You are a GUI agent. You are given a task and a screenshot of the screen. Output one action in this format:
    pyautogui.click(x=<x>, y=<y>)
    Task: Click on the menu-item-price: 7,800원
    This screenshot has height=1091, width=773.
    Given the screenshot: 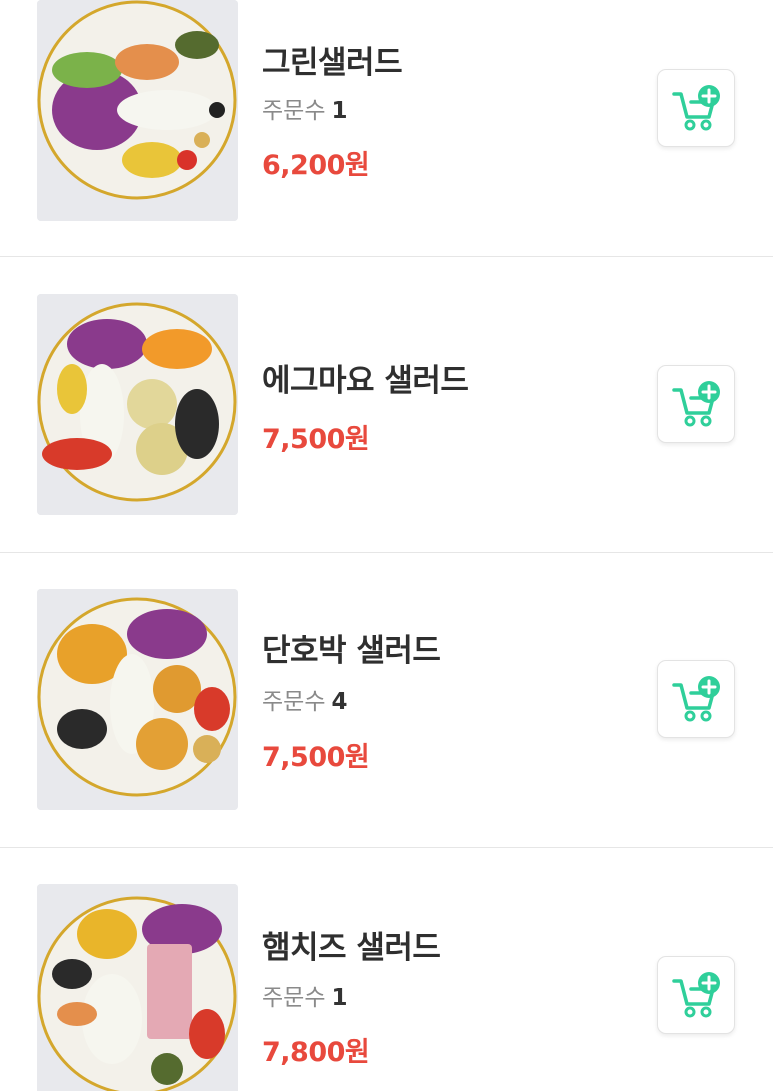 What is the action you would take?
    pyautogui.click(x=316, y=1052)
    